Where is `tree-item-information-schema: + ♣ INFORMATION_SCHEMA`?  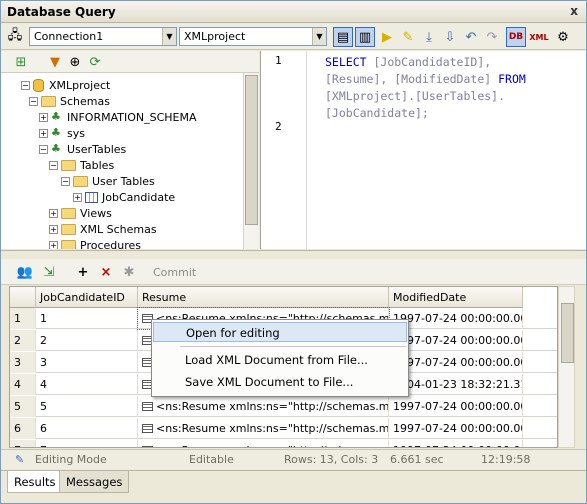
tree-item-information-schema: + ♣ INFORMATION_SCHEMA is located at coordinates (118, 117).